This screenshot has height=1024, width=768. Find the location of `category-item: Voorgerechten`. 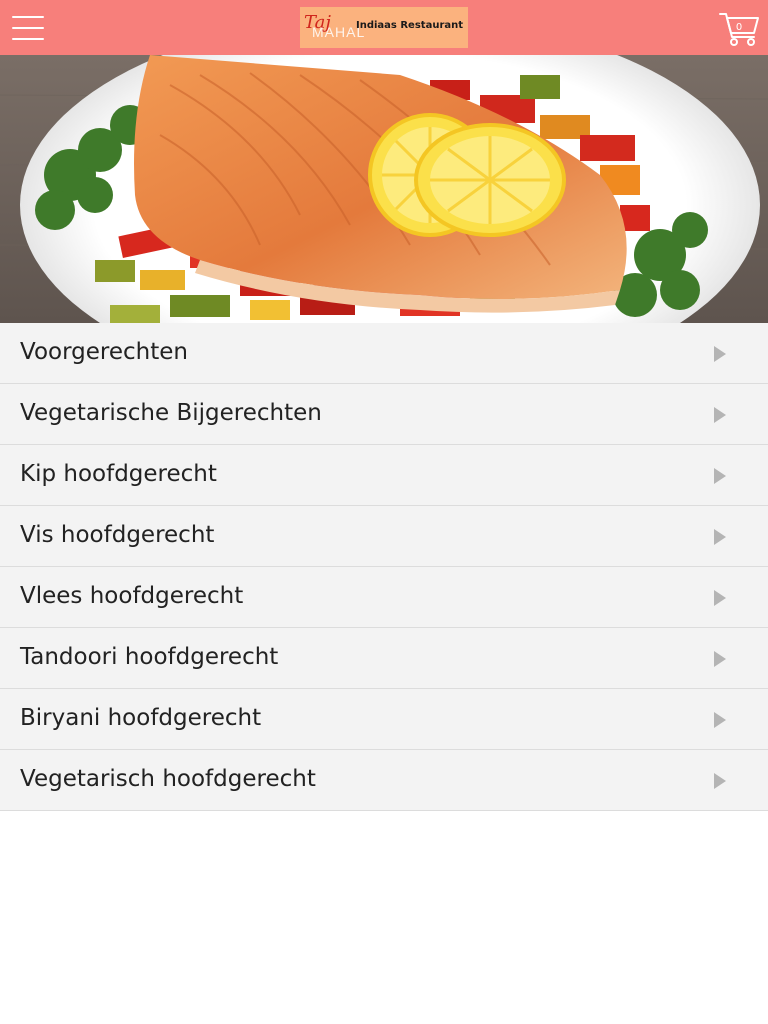

category-item: Voorgerechten is located at coordinates (384, 353).